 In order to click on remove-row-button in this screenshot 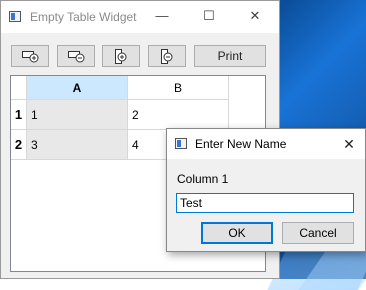, I will do `click(76, 56)`.